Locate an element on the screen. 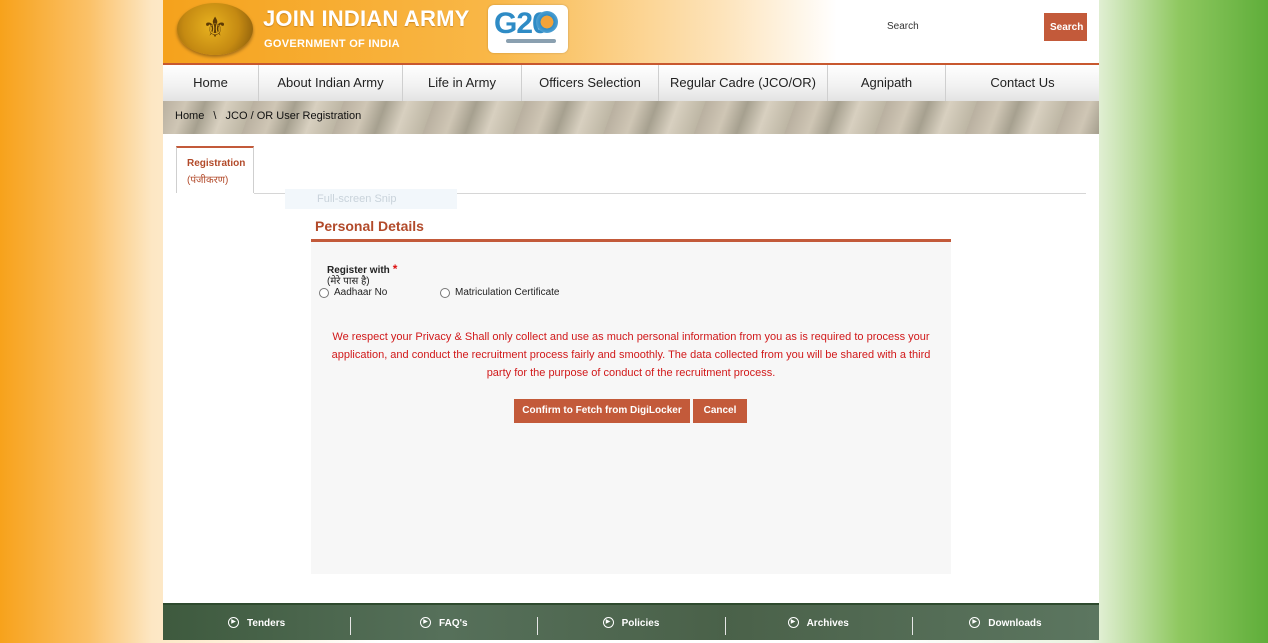 The width and height of the screenshot is (1268, 643). breadcrumb-band: Home \ JCO / OR User Registration is located at coordinates (631, 117).